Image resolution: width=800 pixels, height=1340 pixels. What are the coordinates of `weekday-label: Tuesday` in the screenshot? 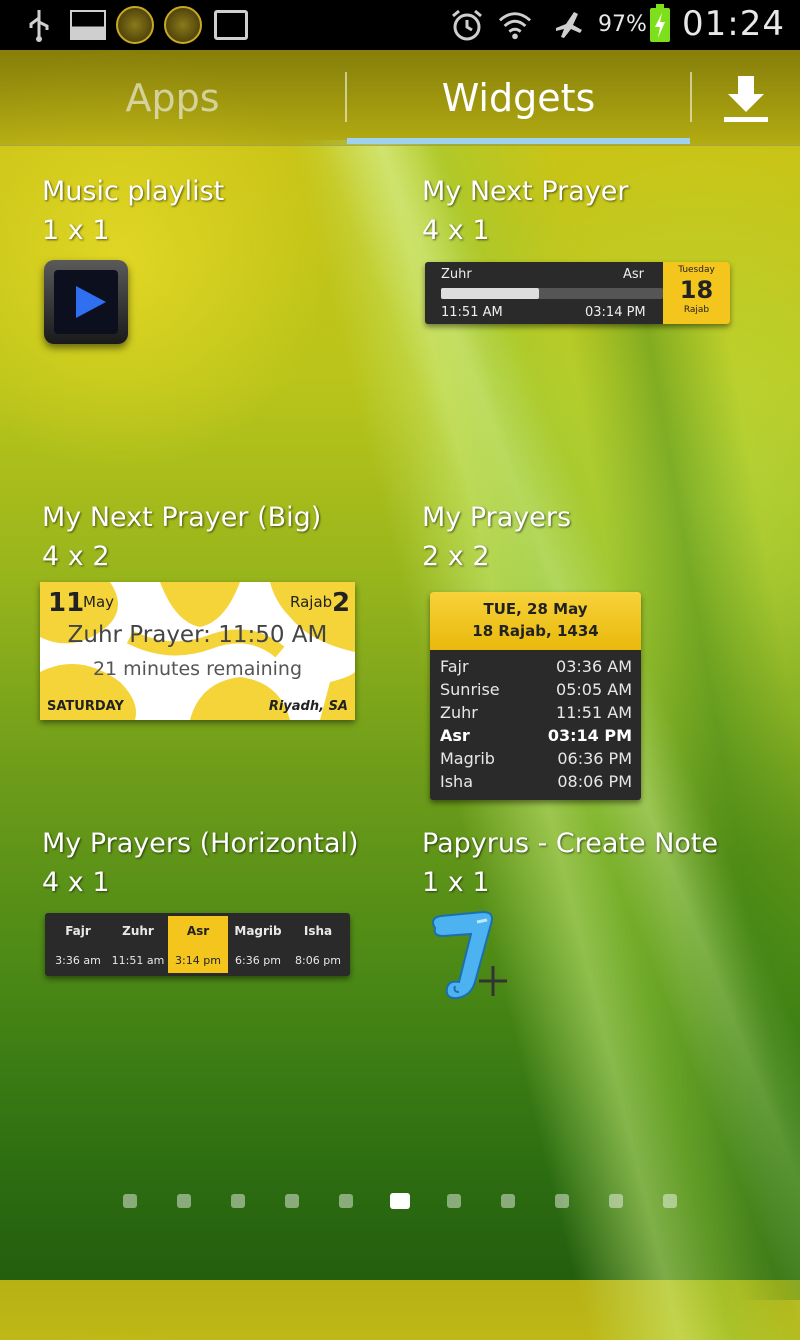 It's located at (696, 270).